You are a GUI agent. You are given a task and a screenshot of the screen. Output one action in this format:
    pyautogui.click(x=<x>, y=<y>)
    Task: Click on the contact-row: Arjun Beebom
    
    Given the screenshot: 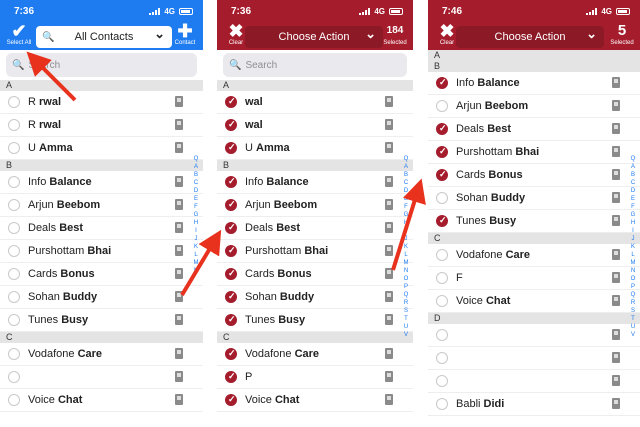 What is the action you would take?
    pyautogui.click(x=315, y=205)
    